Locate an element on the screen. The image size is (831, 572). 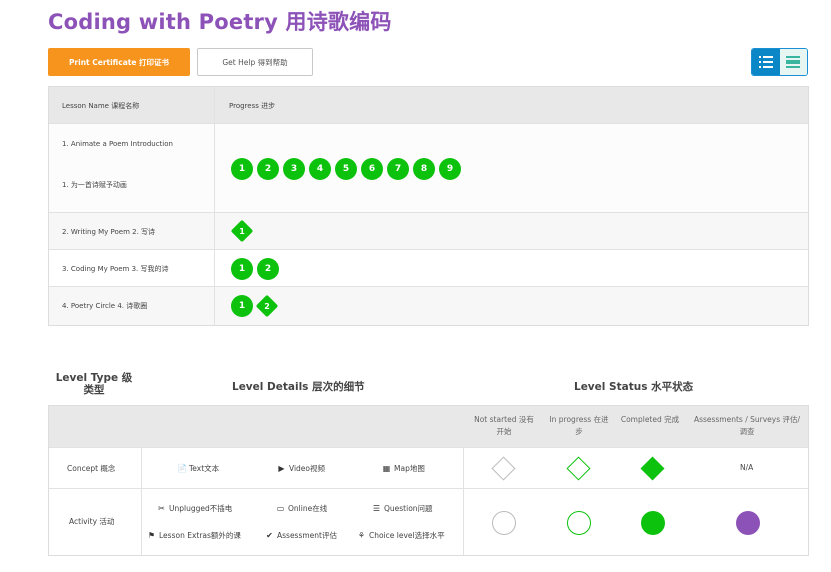
list-view-button is located at coordinates (766, 62).